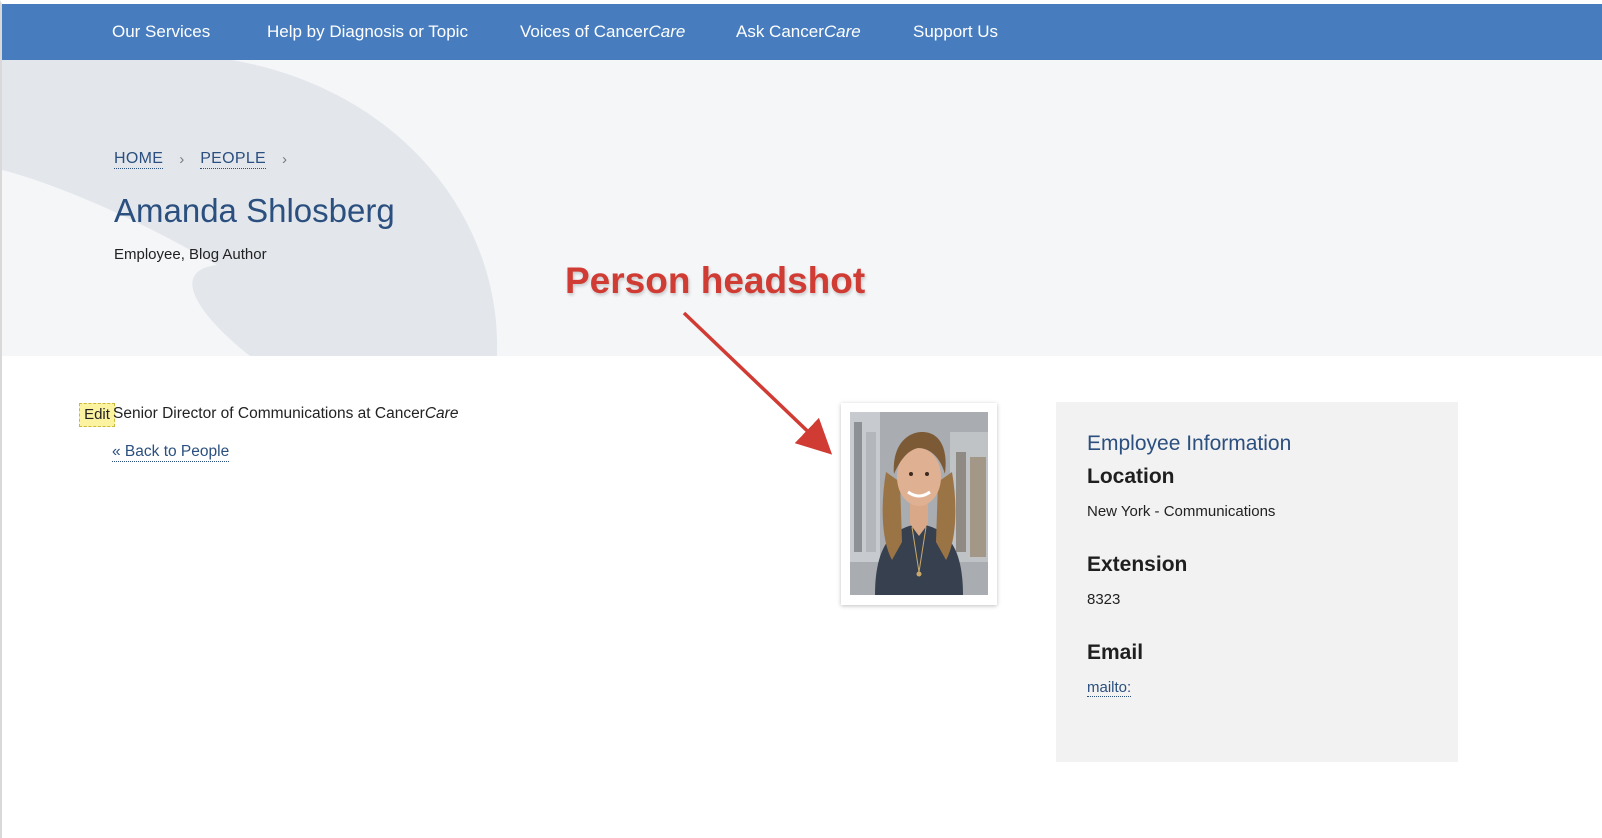 The height and width of the screenshot is (838, 1602). What do you see at coordinates (139, 159) in the screenshot?
I see `breadcrumb-home-link: HOME` at bounding box center [139, 159].